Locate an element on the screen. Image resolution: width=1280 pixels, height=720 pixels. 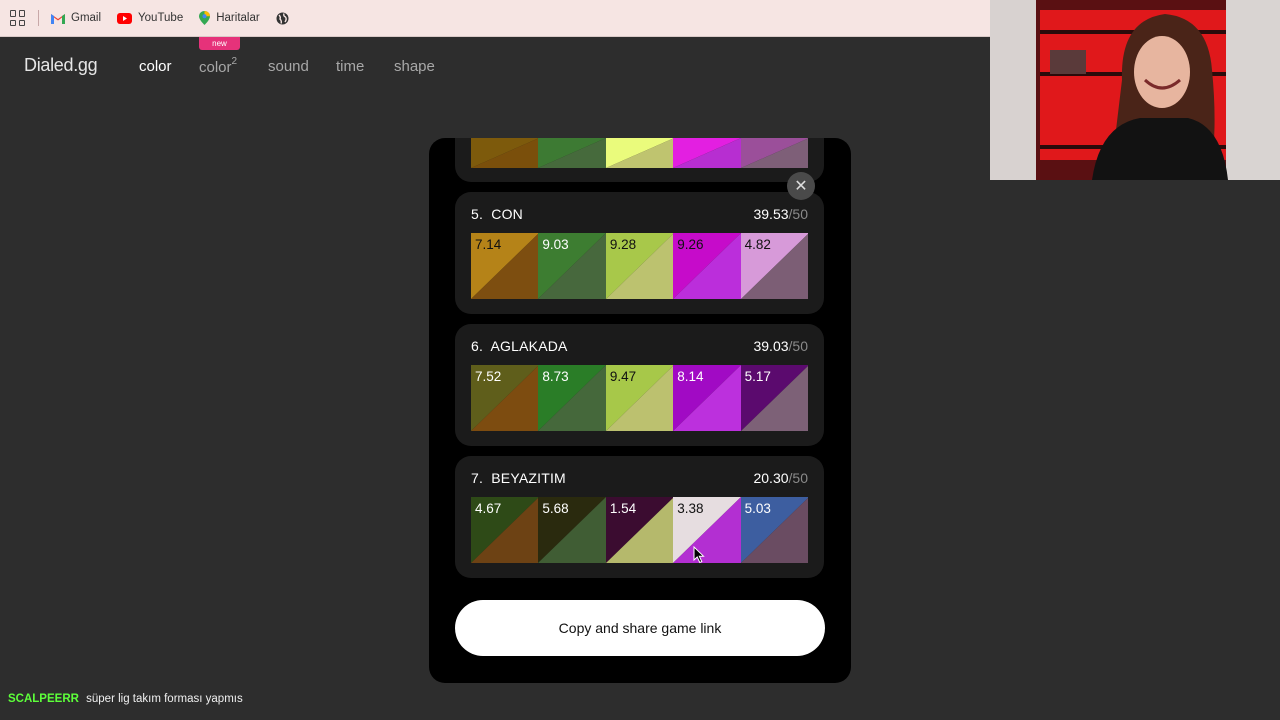
tile-score: 1.54 is located at coordinates (623, 508).